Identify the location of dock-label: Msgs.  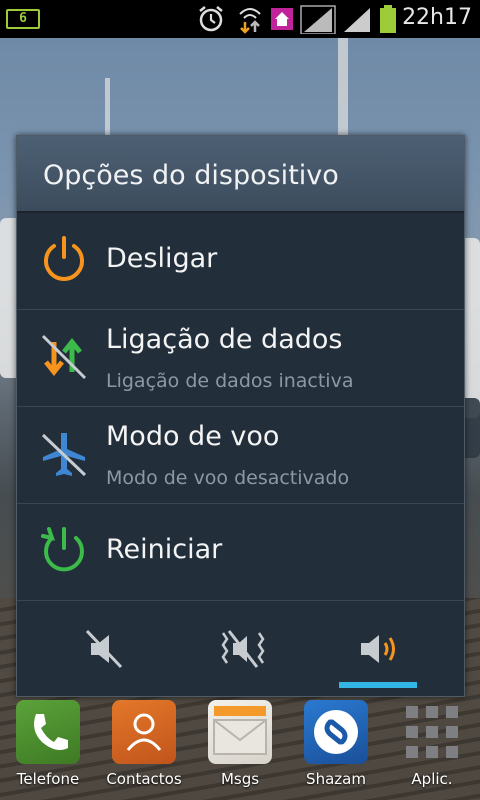
(240, 779).